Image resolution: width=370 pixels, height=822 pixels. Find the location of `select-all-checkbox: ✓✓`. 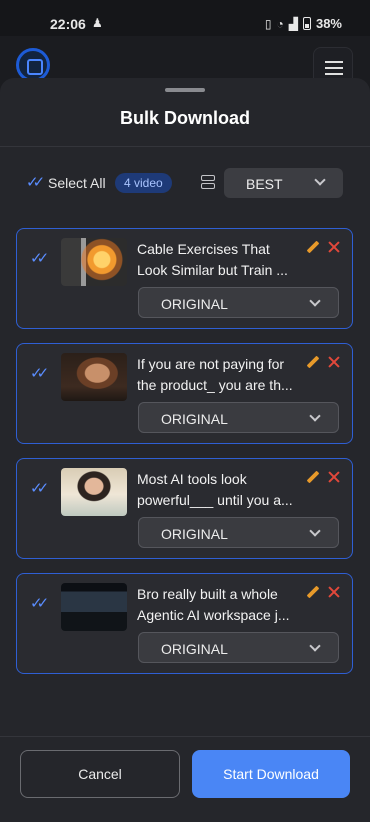

select-all-checkbox: ✓✓ is located at coordinates (35, 182).